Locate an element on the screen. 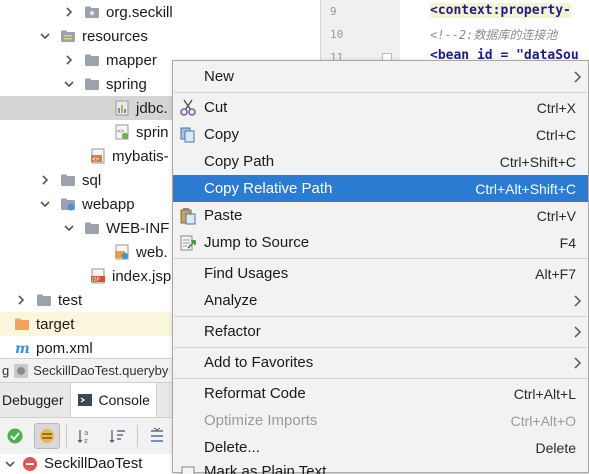  tree-item-label: mapper is located at coordinates (131, 60).